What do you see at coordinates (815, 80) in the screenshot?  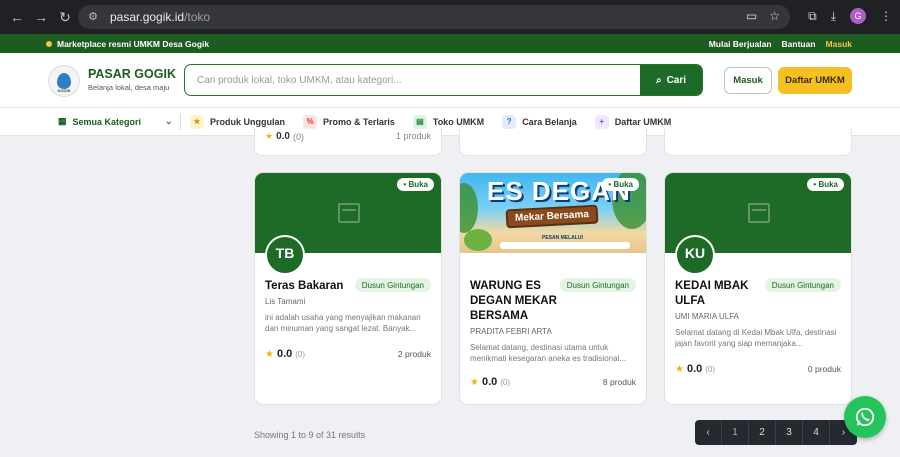 I see `register-umkm-button: Daftar UMKM` at bounding box center [815, 80].